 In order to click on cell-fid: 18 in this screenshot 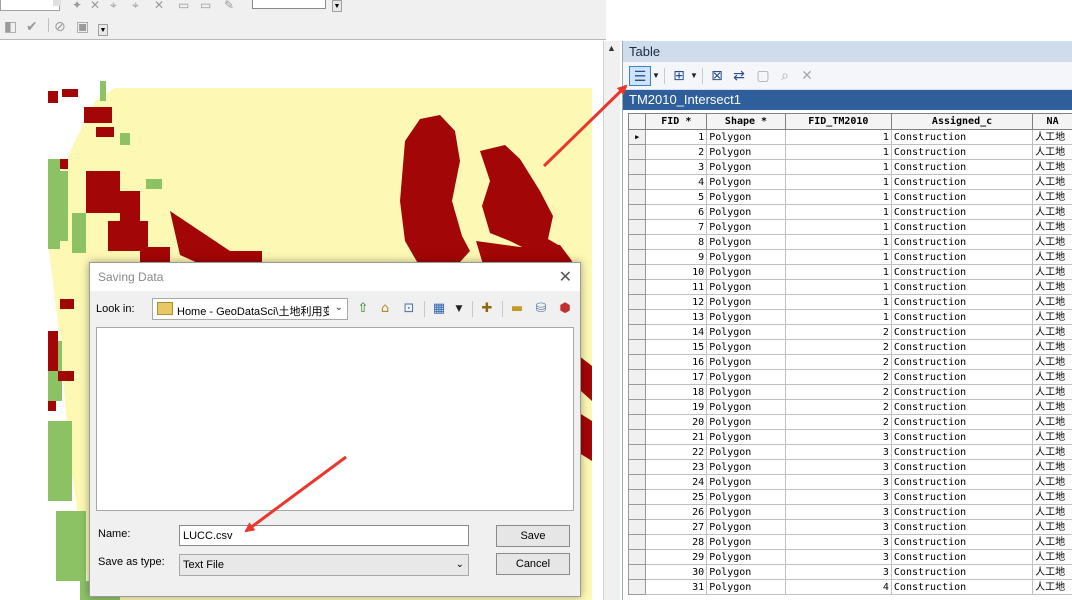, I will do `click(676, 392)`.